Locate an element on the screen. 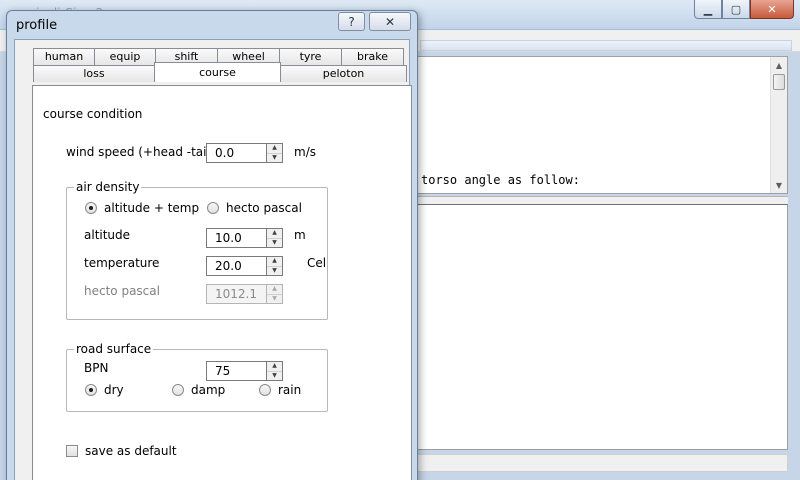 This screenshot has height=480, width=800. radio-altitude-temp: altitude + temp is located at coordinates (142, 208).